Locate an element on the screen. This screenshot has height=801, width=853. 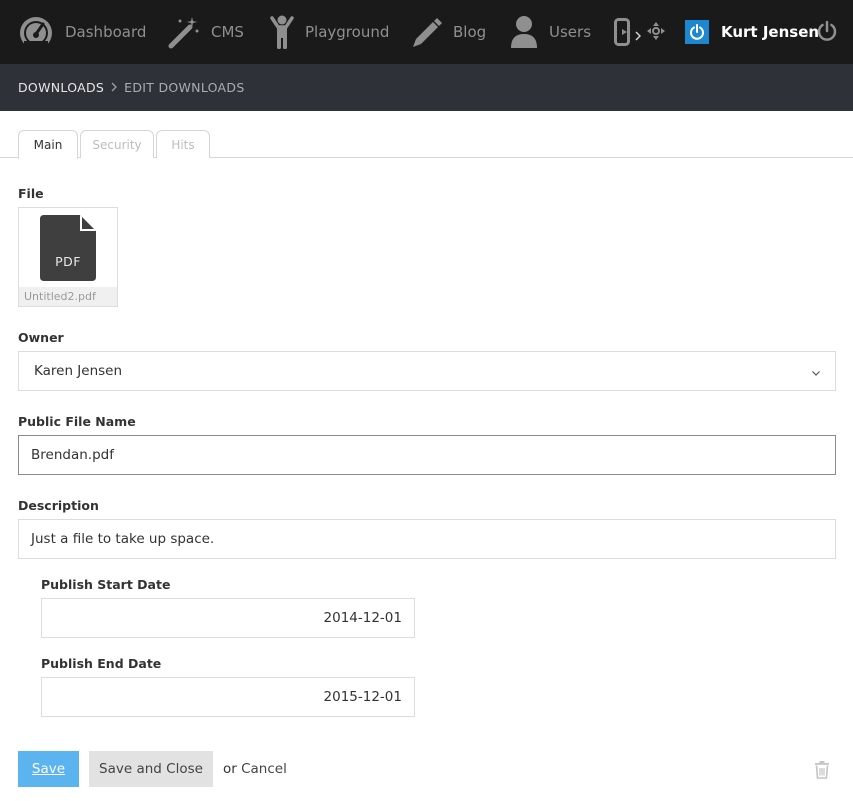
tab-label: Security is located at coordinates (117, 144).